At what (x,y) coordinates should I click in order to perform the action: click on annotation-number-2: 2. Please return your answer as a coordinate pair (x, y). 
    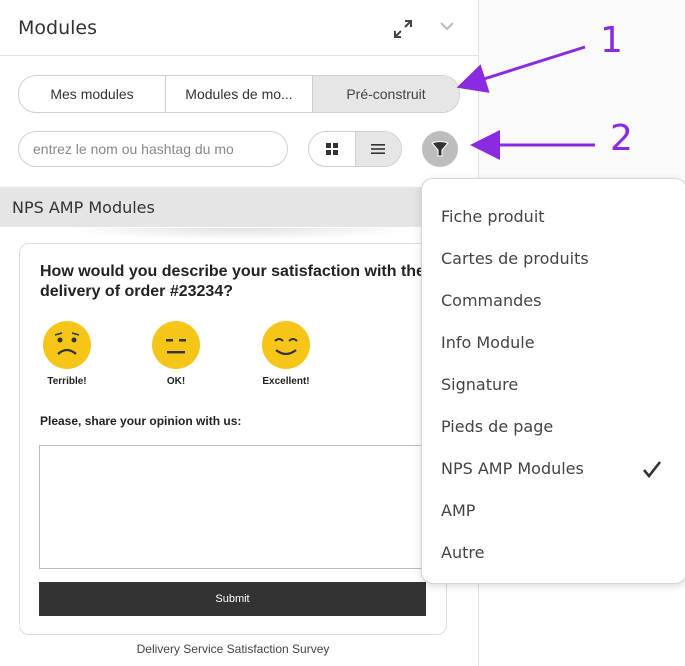
    Looking at the image, I should click on (621, 138).